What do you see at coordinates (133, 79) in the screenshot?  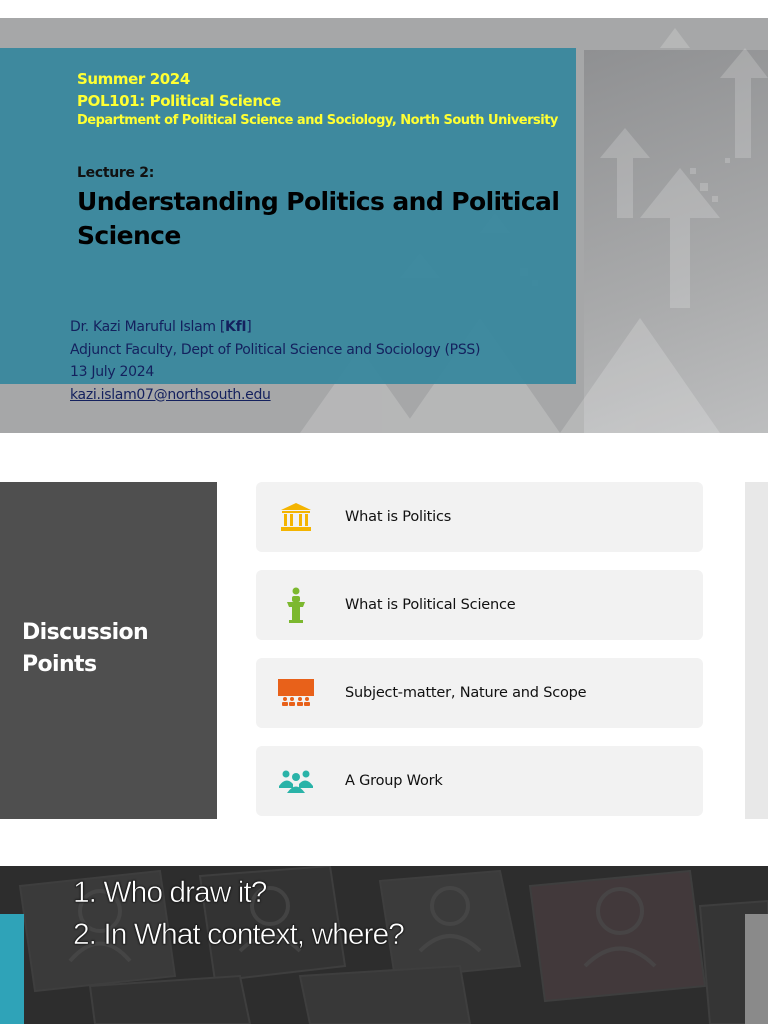 I see `term-label: Summer 2024` at bounding box center [133, 79].